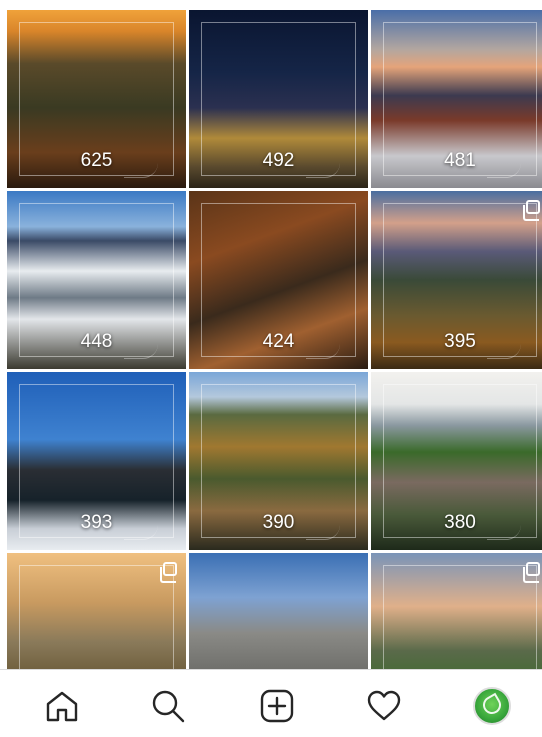  Describe the element at coordinates (460, 160) in the screenshot. I see `like-count: 481` at that location.